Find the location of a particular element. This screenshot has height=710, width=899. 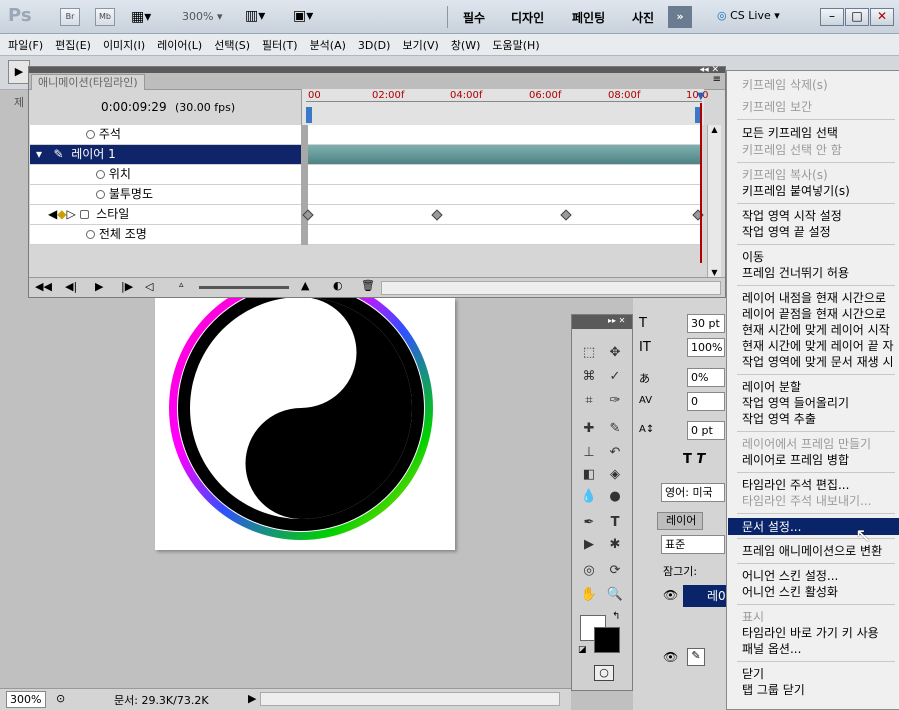

zoom-in-icon: ▲ is located at coordinates (305, 285).